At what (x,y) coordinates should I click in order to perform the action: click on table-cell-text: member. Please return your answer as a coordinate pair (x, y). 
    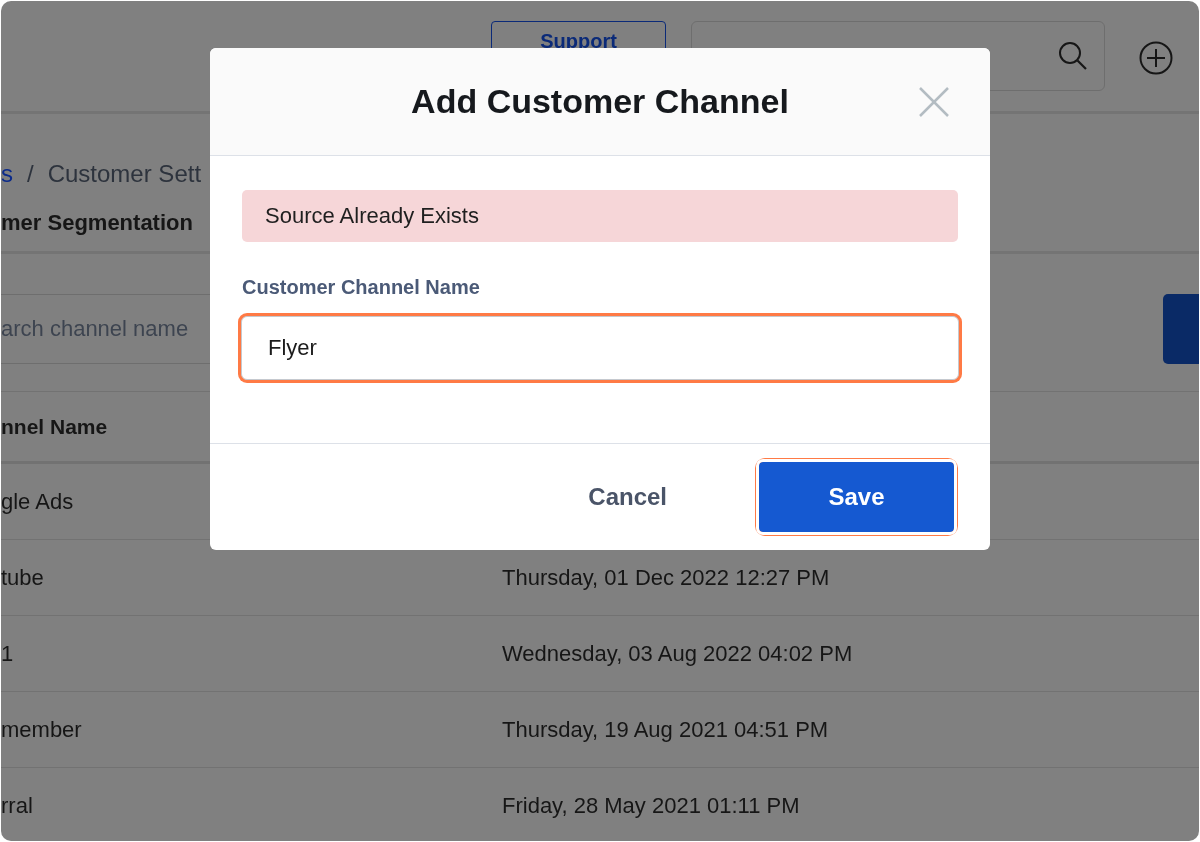
    Looking at the image, I should click on (42, 729).